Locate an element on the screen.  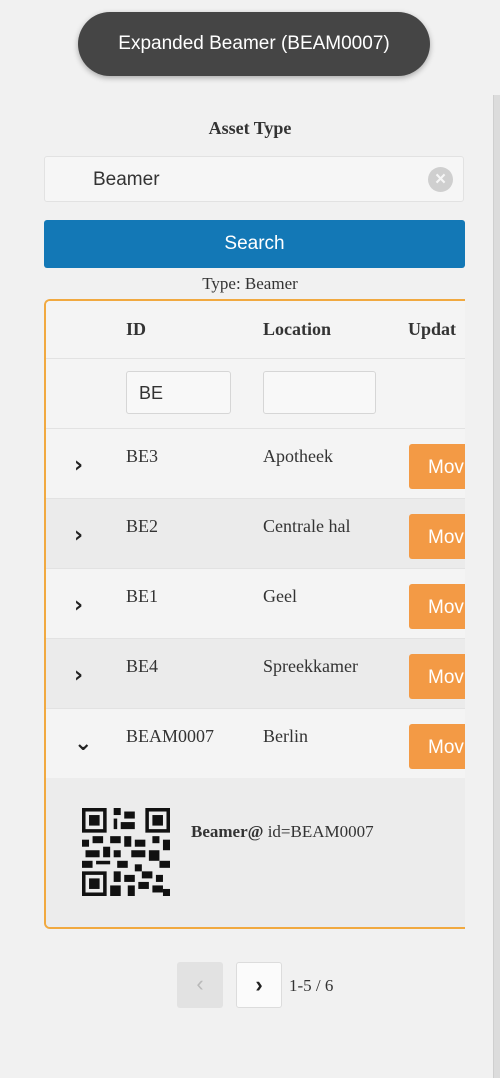
page-scrollbar-lower is located at coordinates (496, 615).